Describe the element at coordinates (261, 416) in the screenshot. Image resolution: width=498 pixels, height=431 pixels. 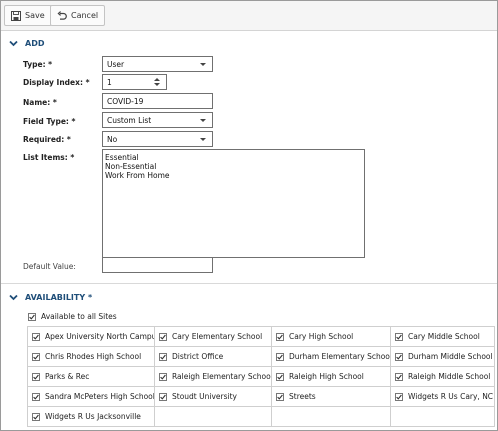
I see `sites-row: Widgets R Us Jacksonville` at that location.